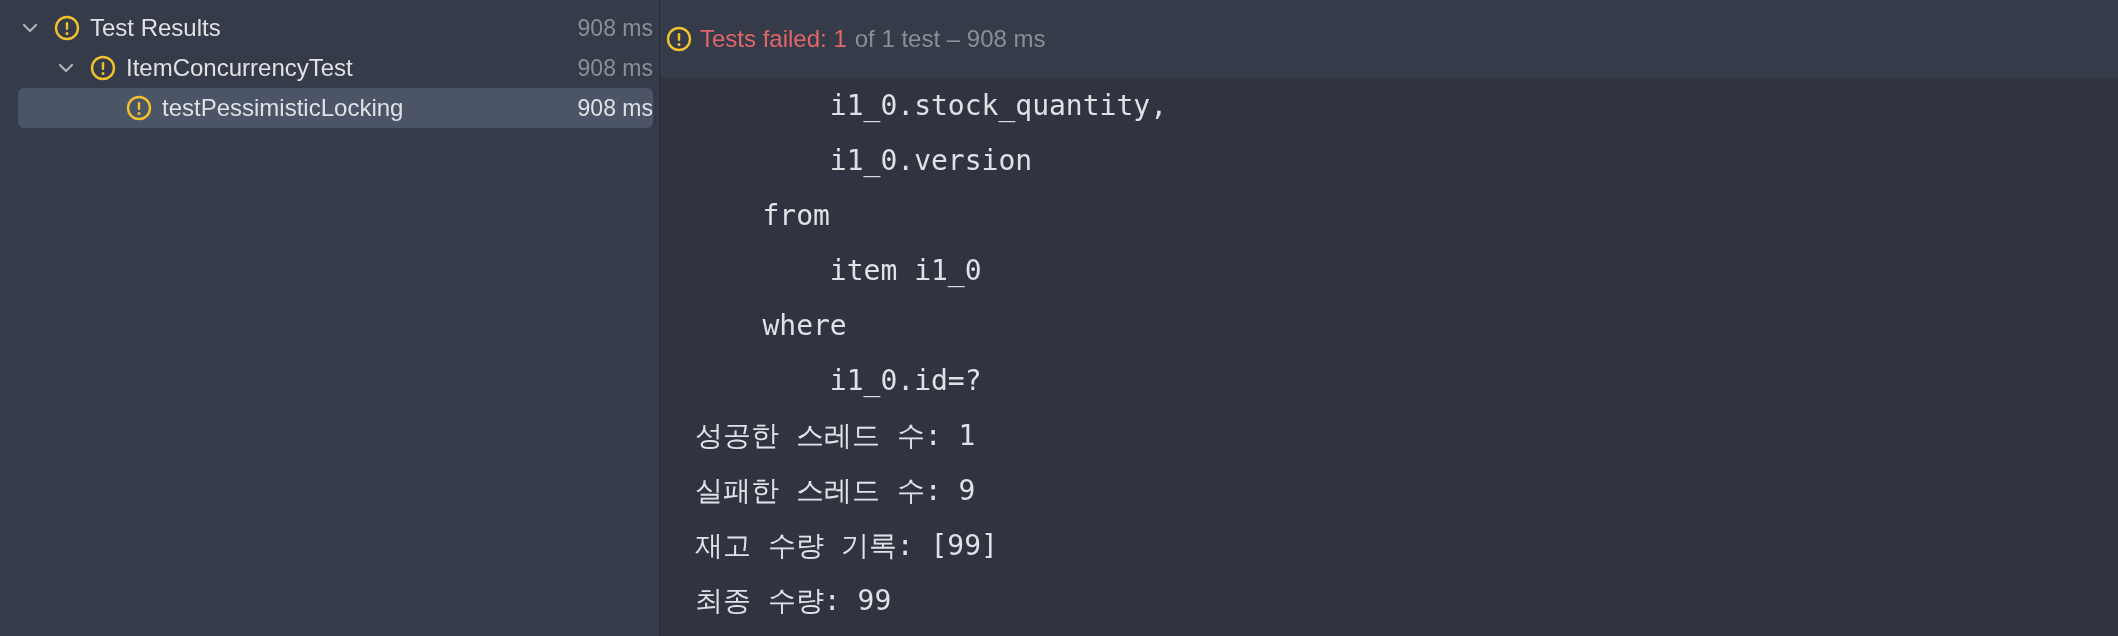  Describe the element at coordinates (335, 28) in the screenshot. I see `tree-item: Test Results 908 ms` at that location.